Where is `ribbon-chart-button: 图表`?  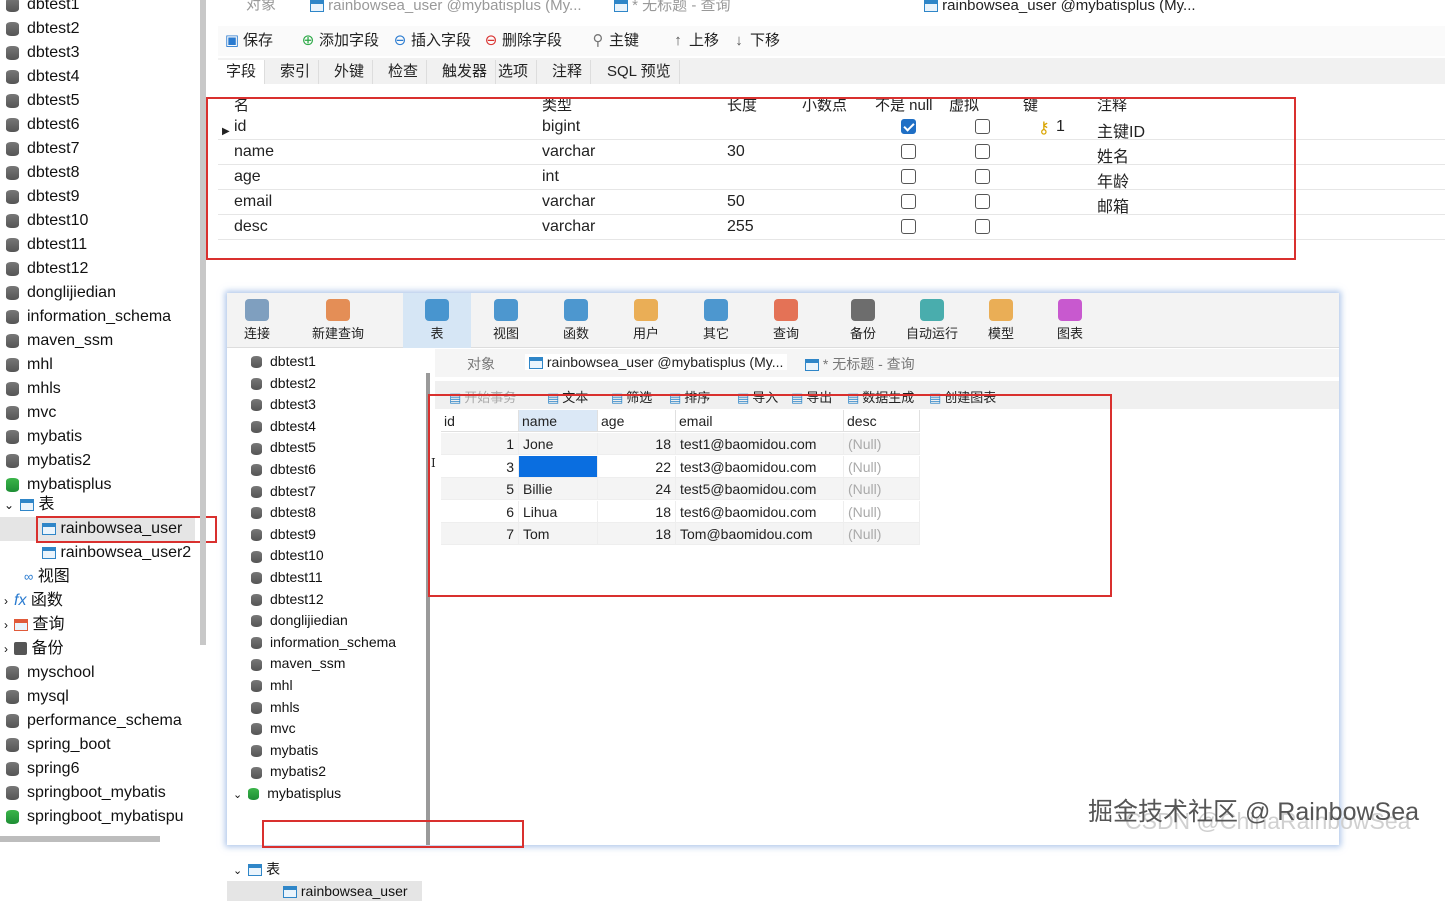 ribbon-chart-button: 图表 is located at coordinates (1070, 320).